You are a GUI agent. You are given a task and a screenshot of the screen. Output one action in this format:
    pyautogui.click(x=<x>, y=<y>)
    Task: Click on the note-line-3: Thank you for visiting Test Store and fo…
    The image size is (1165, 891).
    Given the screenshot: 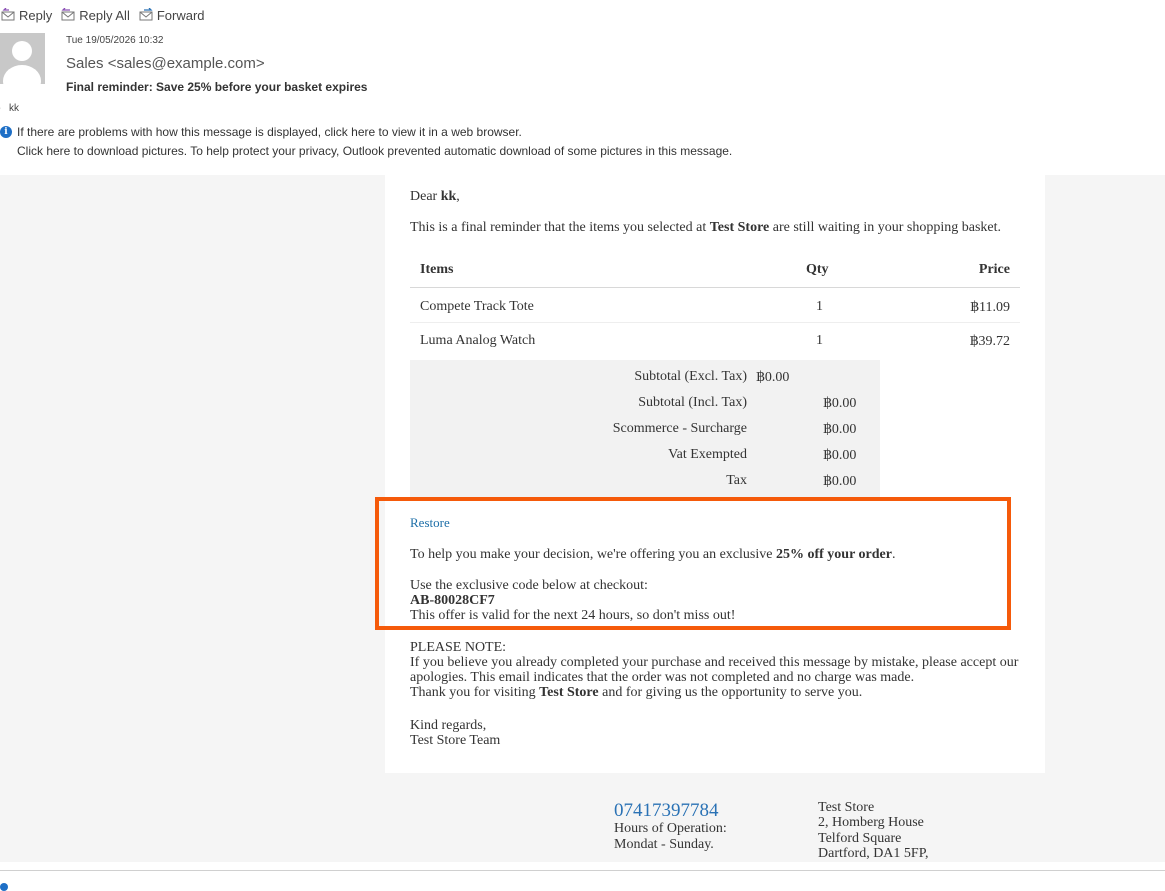 What is the action you would take?
    pyautogui.click(x=636, y=693)
    